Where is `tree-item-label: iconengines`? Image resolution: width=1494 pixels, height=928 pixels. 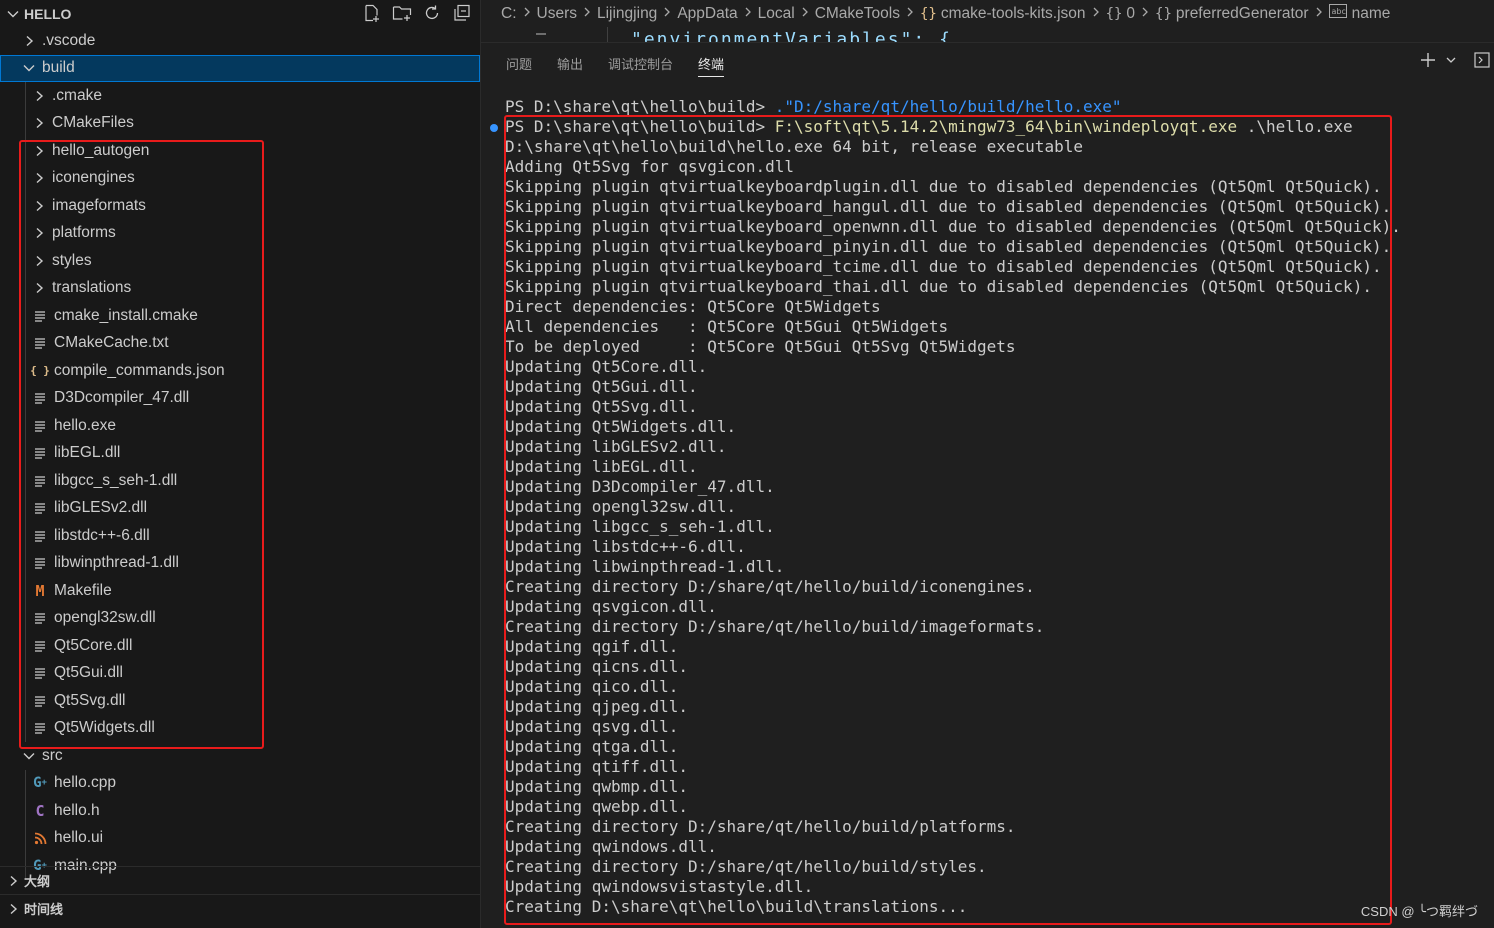
tree-item-label: iconengines is located at coordinates (93, 178).